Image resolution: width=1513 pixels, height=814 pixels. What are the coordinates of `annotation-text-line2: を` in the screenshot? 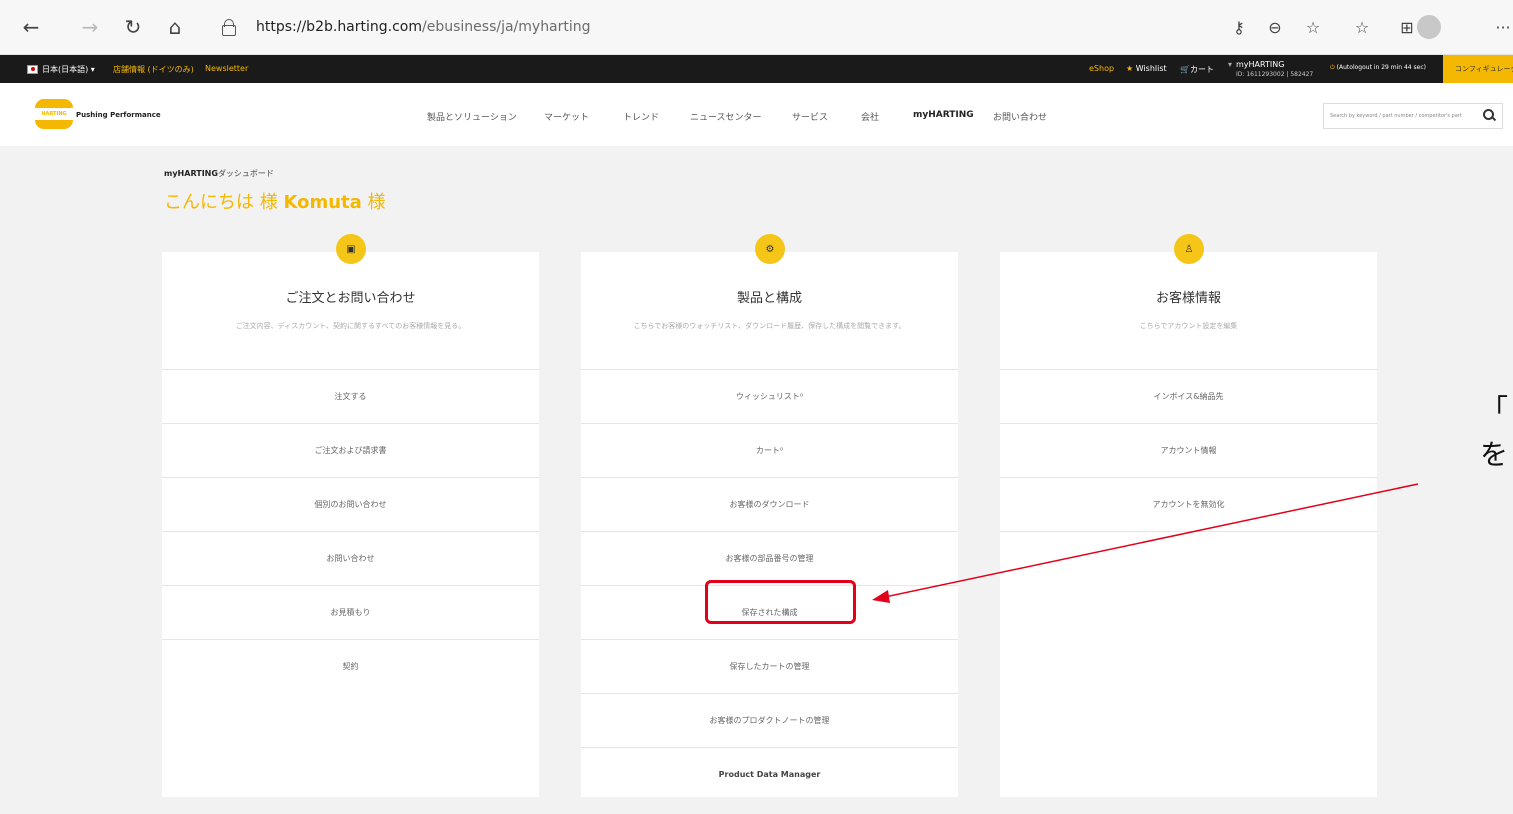 It's located at (1494, 454).